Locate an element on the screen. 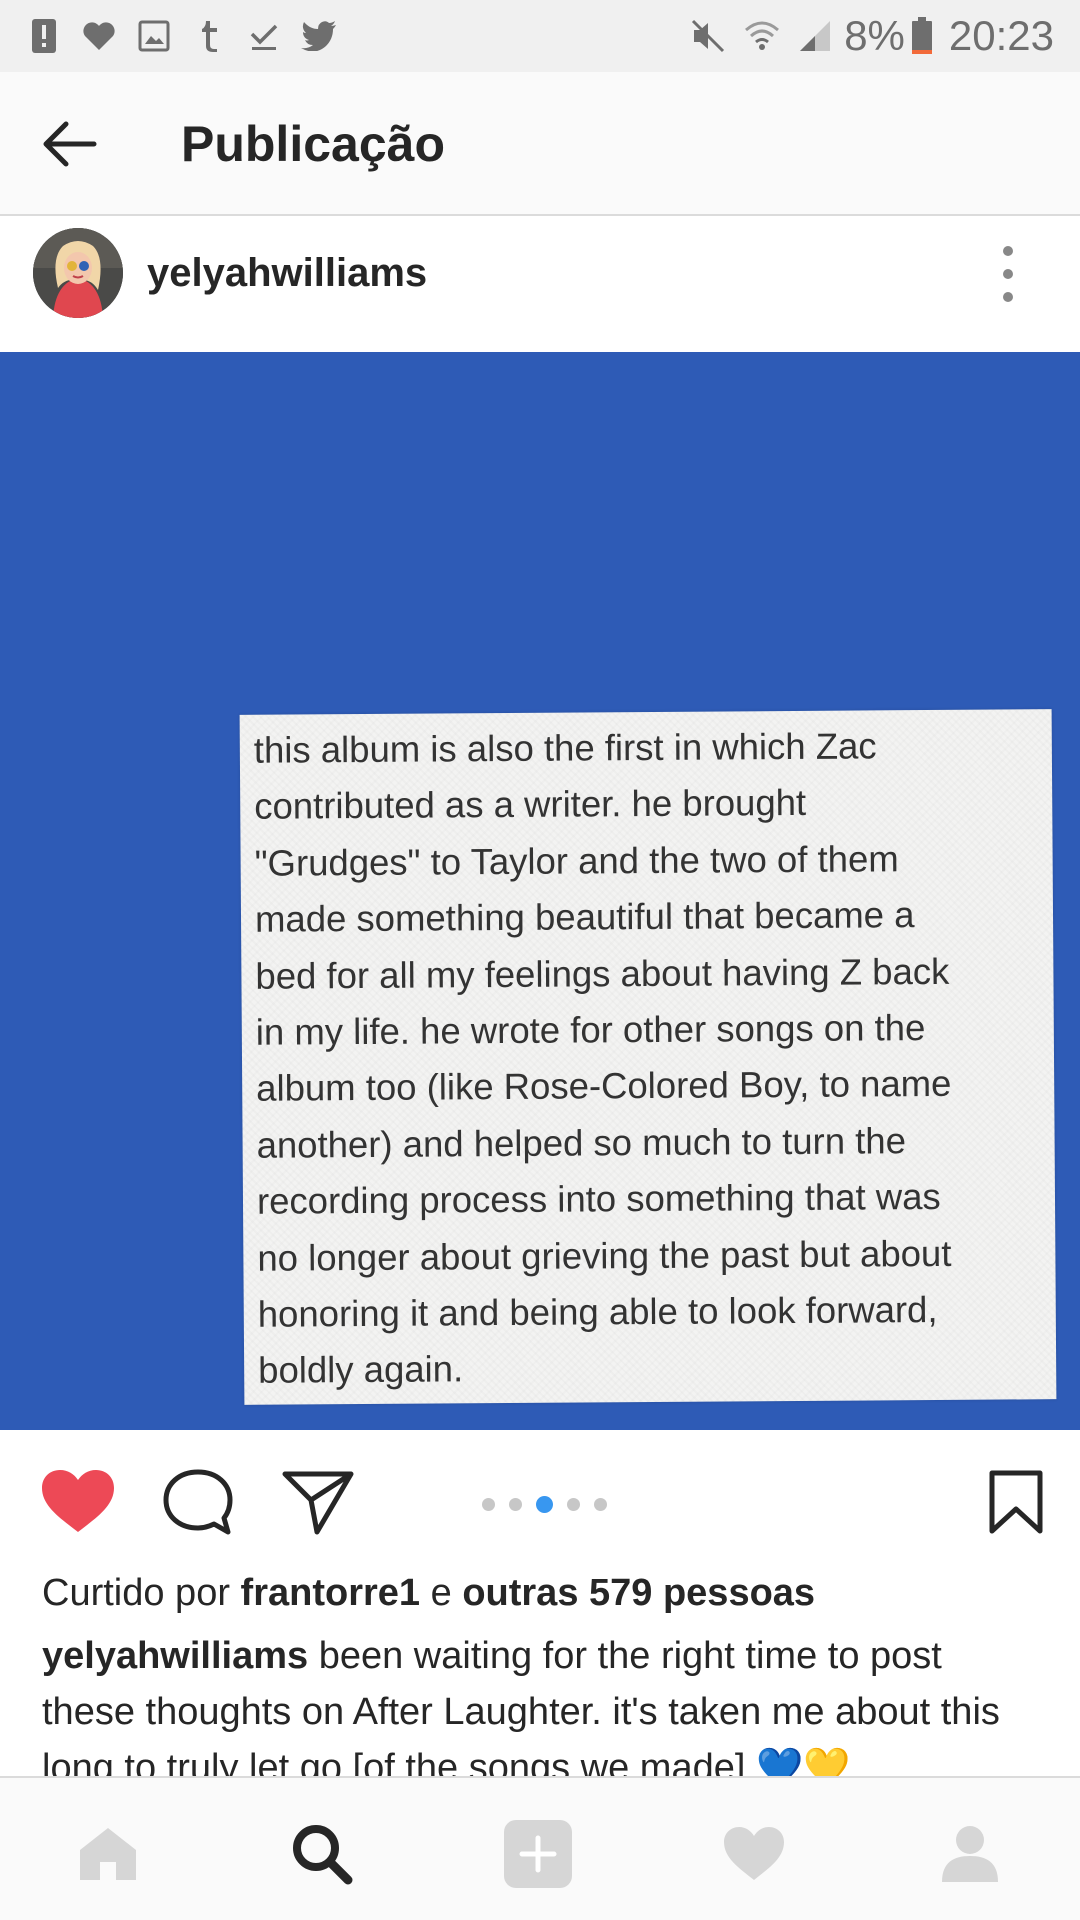  heart-filled-icon is located at coordinates (78, 1501).